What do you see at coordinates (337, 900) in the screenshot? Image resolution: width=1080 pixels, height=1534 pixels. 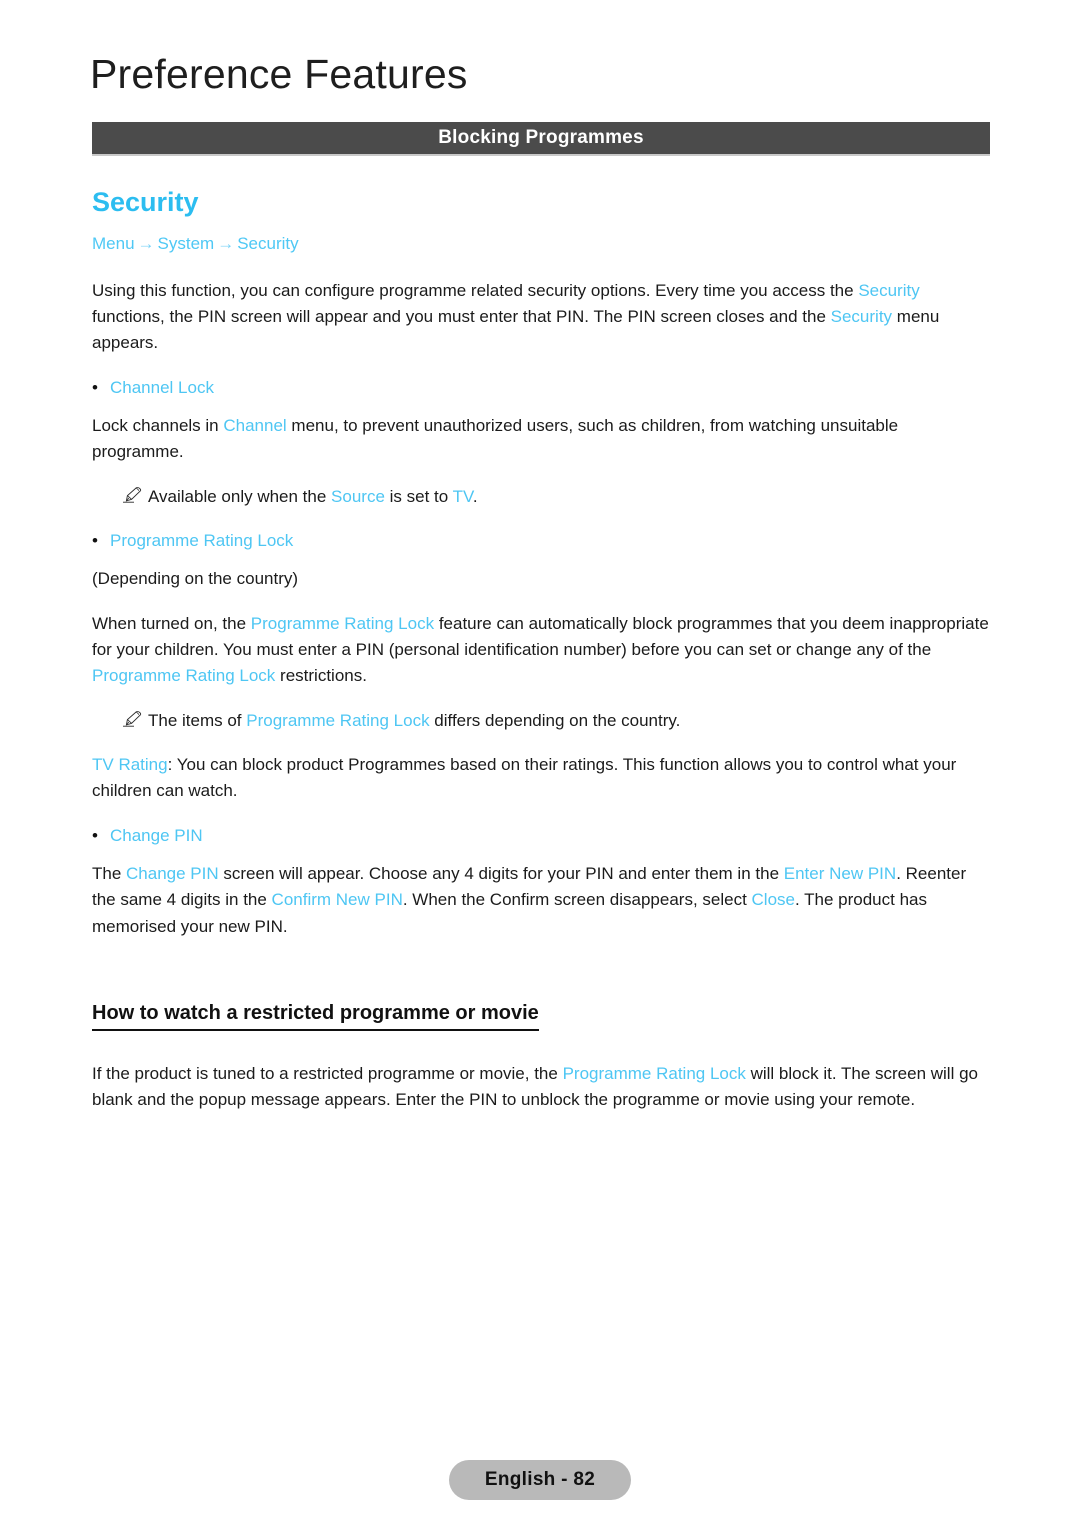 I see `inline-term-confirm-new-pin: Confirm New PIN` at bounding box center [337, 900].